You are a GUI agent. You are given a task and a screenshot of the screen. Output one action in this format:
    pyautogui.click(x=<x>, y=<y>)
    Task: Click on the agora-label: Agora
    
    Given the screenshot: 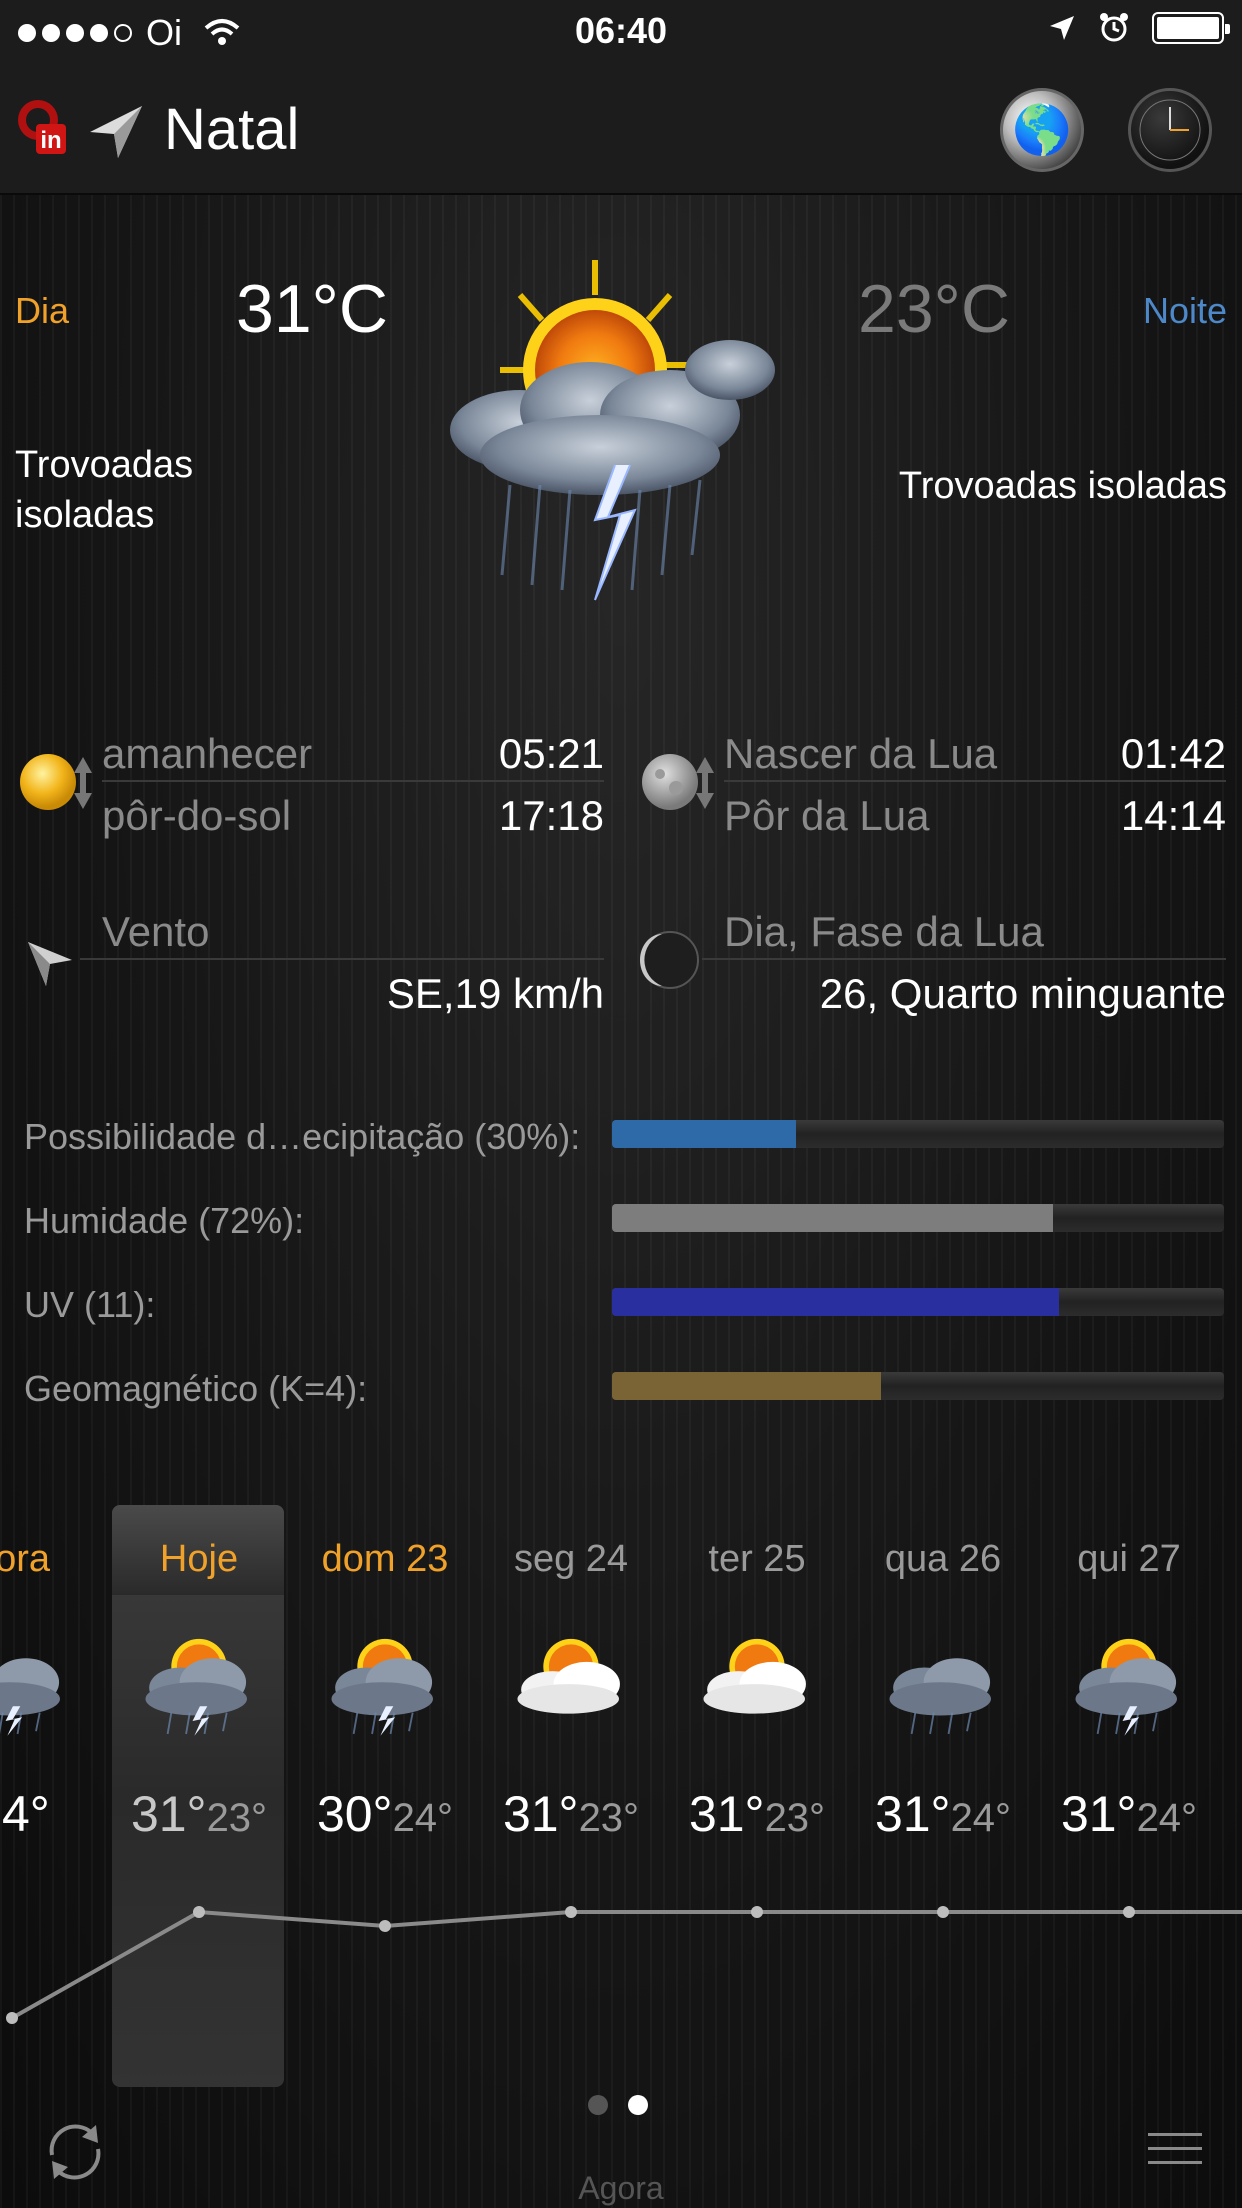 What is the action you would take?
    pyautogui.click(x=621, y=2188)
    